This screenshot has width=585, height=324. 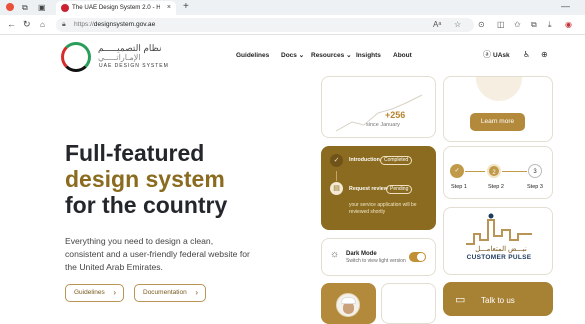 I want to click on customer-pulse-arabic: نبـــض المتعامـــل, so click(x=501, y=249).